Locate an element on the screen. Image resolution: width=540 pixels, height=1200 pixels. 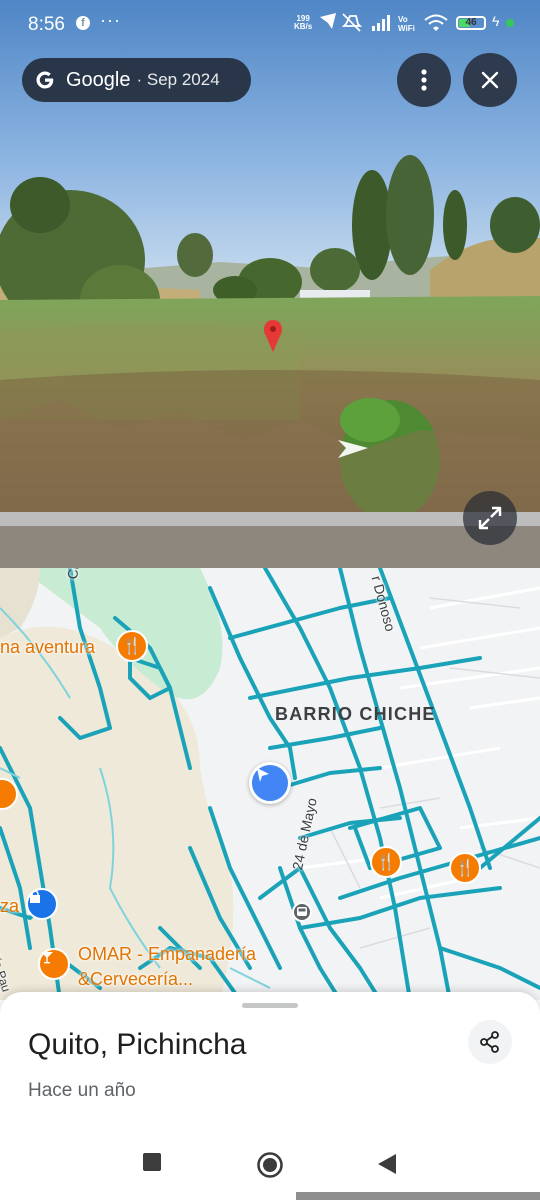
share-icon is located at coordinates (489, 1042).